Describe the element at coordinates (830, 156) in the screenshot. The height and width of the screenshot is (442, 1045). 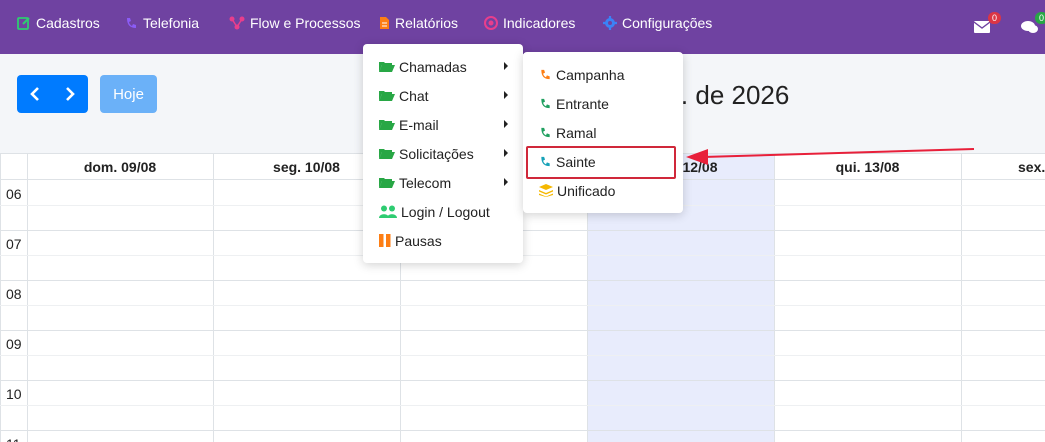
I see `annotation-arrow` at that location.